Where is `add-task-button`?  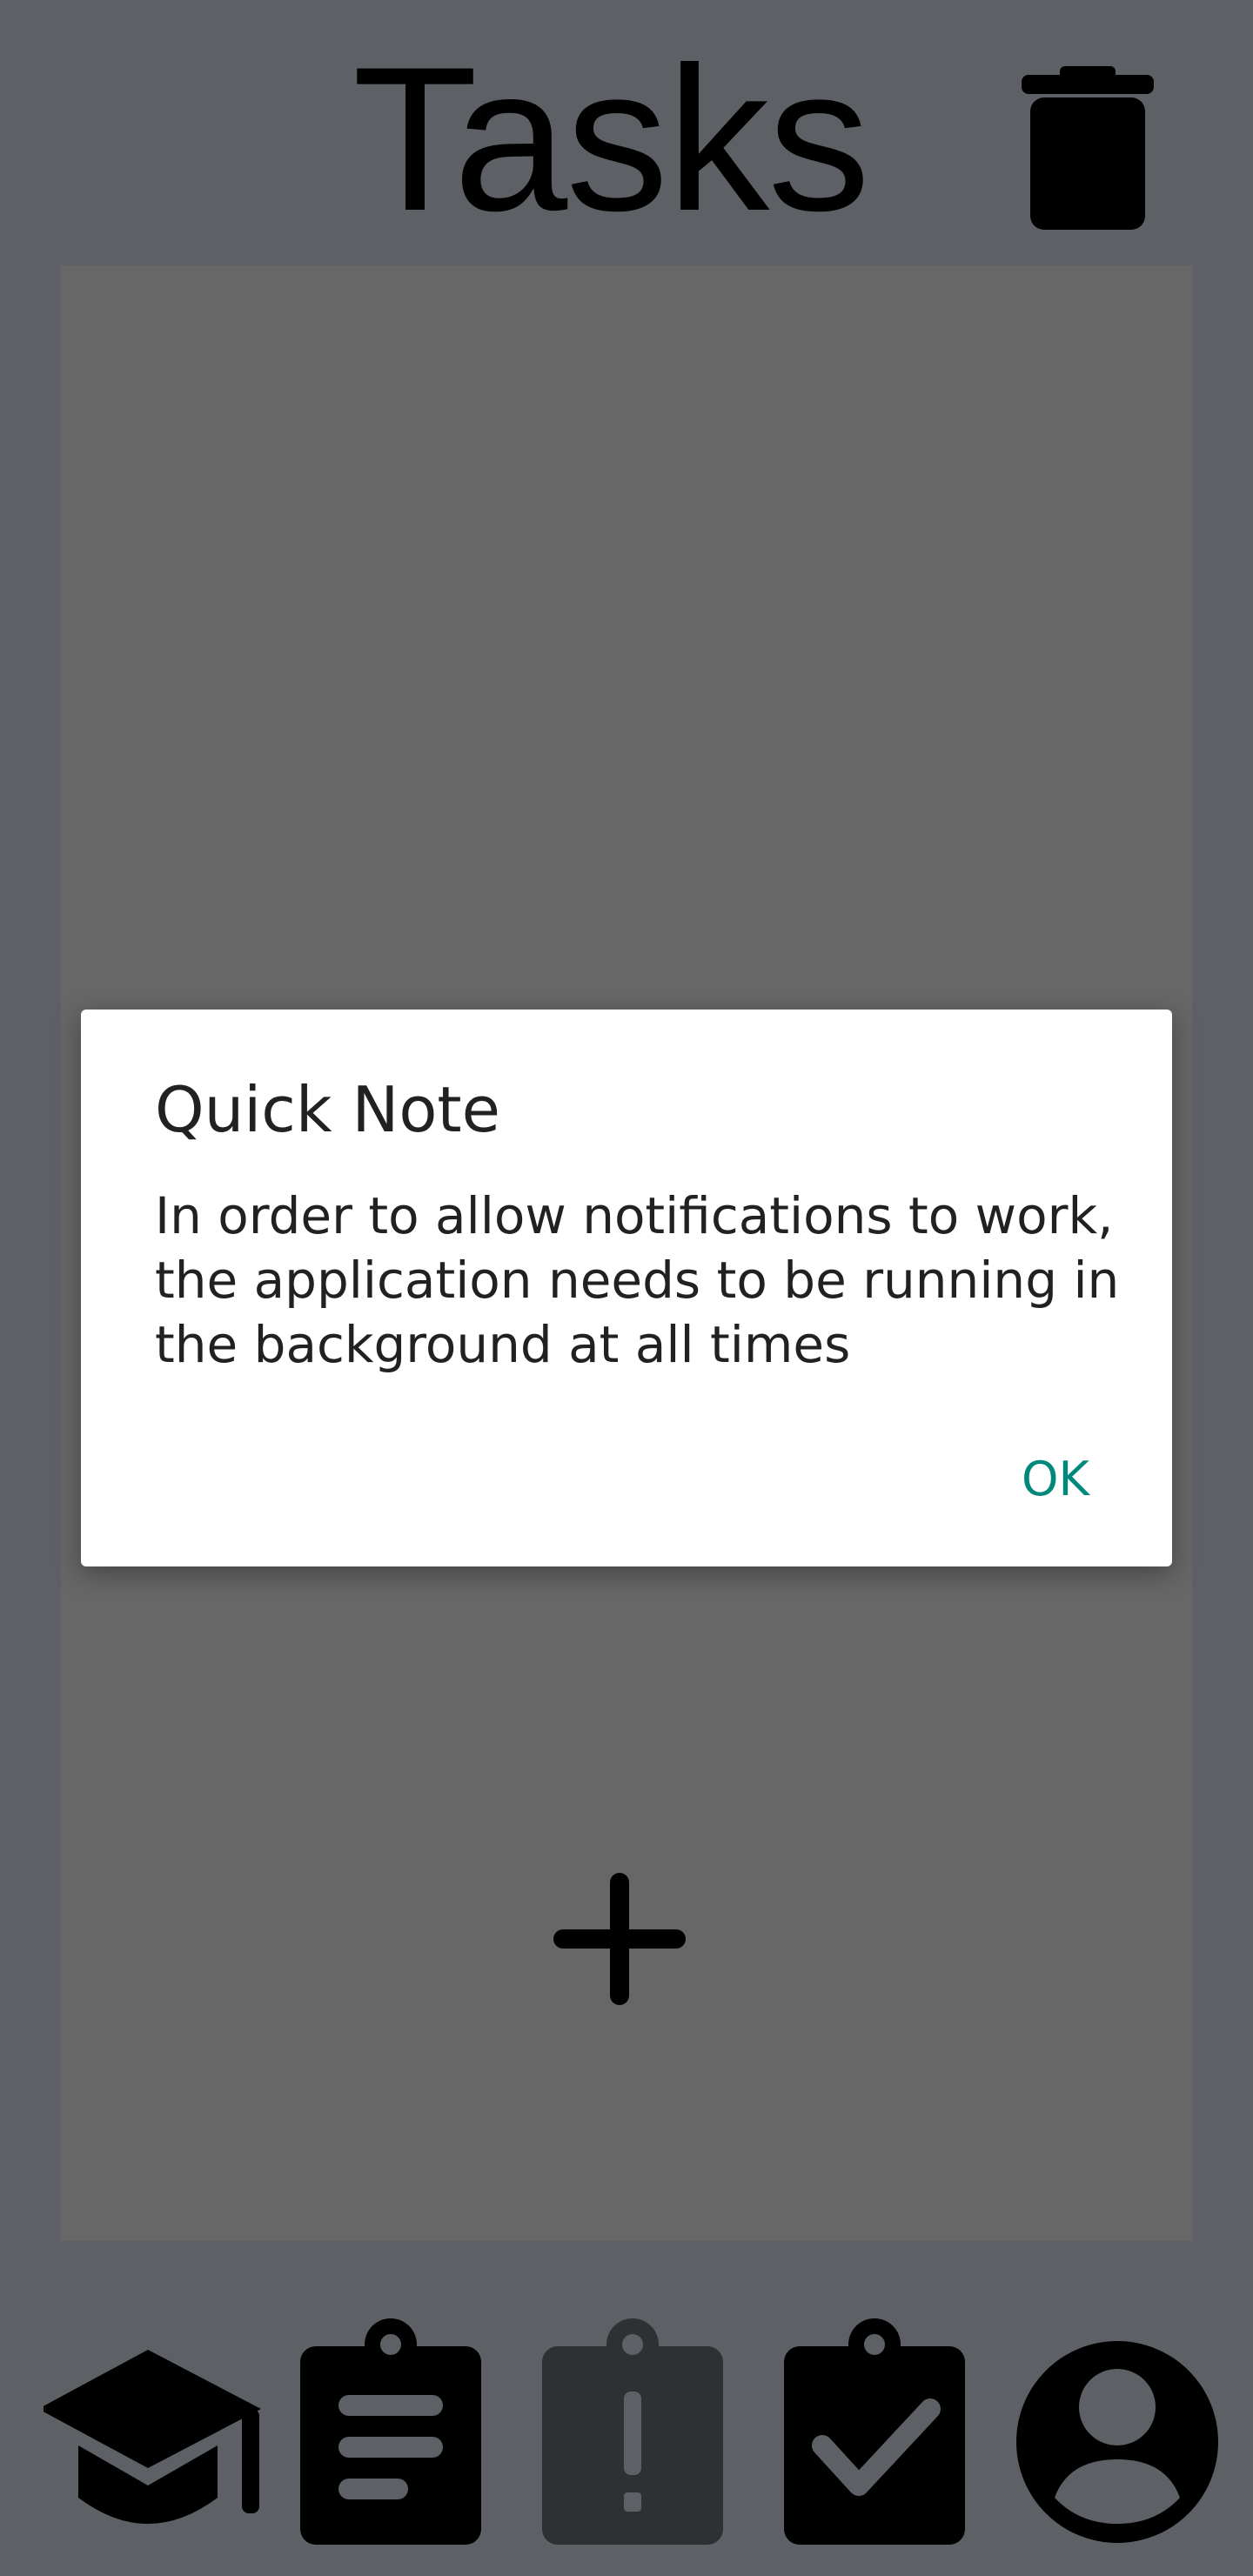 add-task-button is located at coordinates (619, 1939).